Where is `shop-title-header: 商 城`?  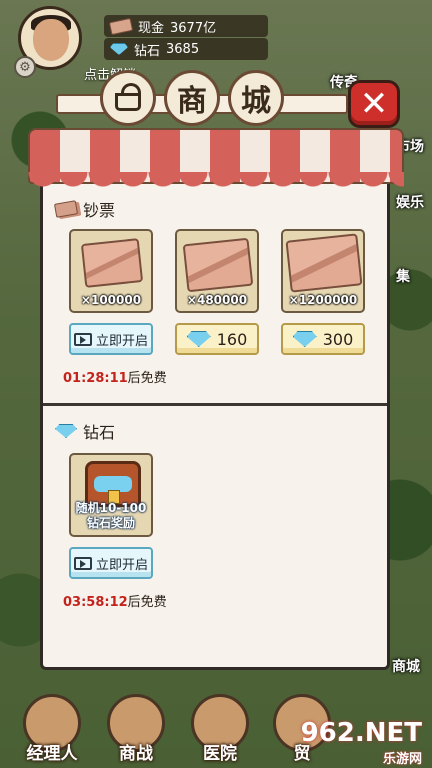
shop-title-header: 商 城 is located at coordinates (202, 98).